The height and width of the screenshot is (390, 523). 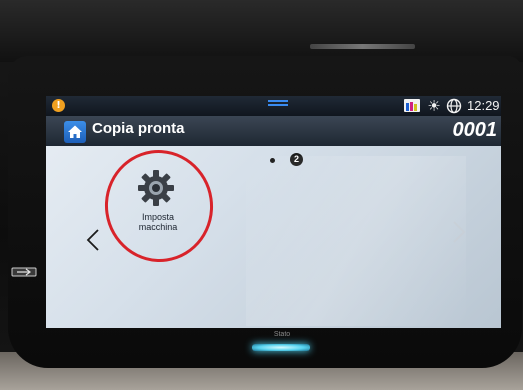 What do you see at coordinates (272, 160) in the screenshot?
I see `page-indicator-dot` at bounding box center [272, 160].